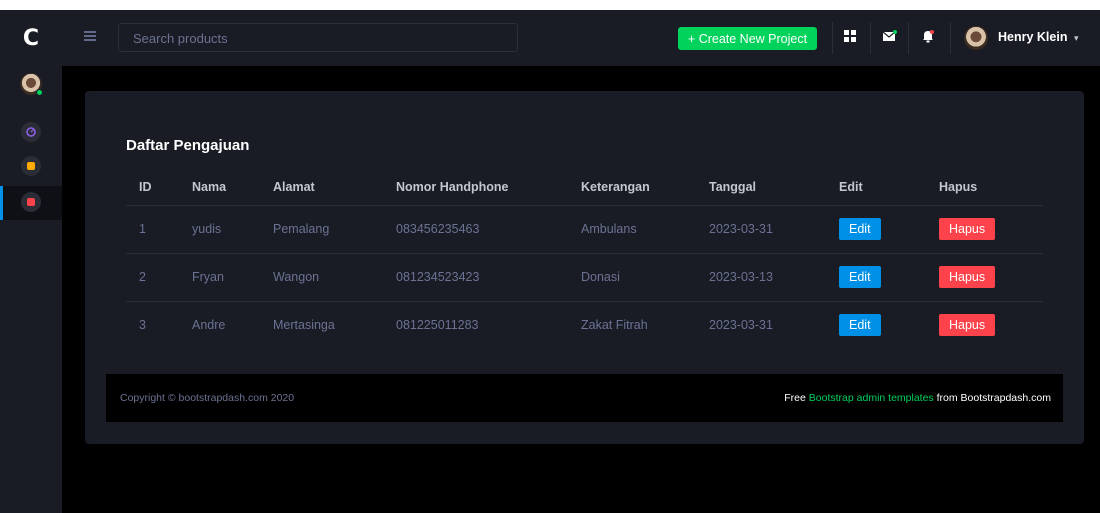  I want to click on search-input: Search products, so click(318, 37).